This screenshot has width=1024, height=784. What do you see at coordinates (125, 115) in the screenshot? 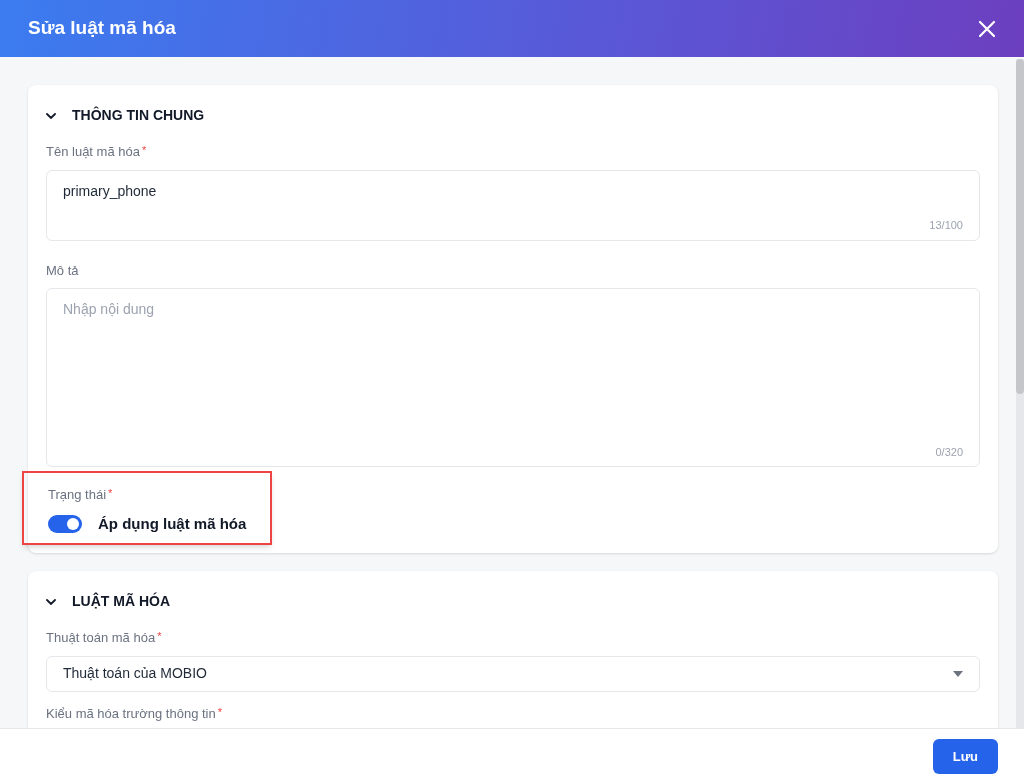
I see `section-header: THÔNG TIN CHUNG` at bounding box center [125, 115].